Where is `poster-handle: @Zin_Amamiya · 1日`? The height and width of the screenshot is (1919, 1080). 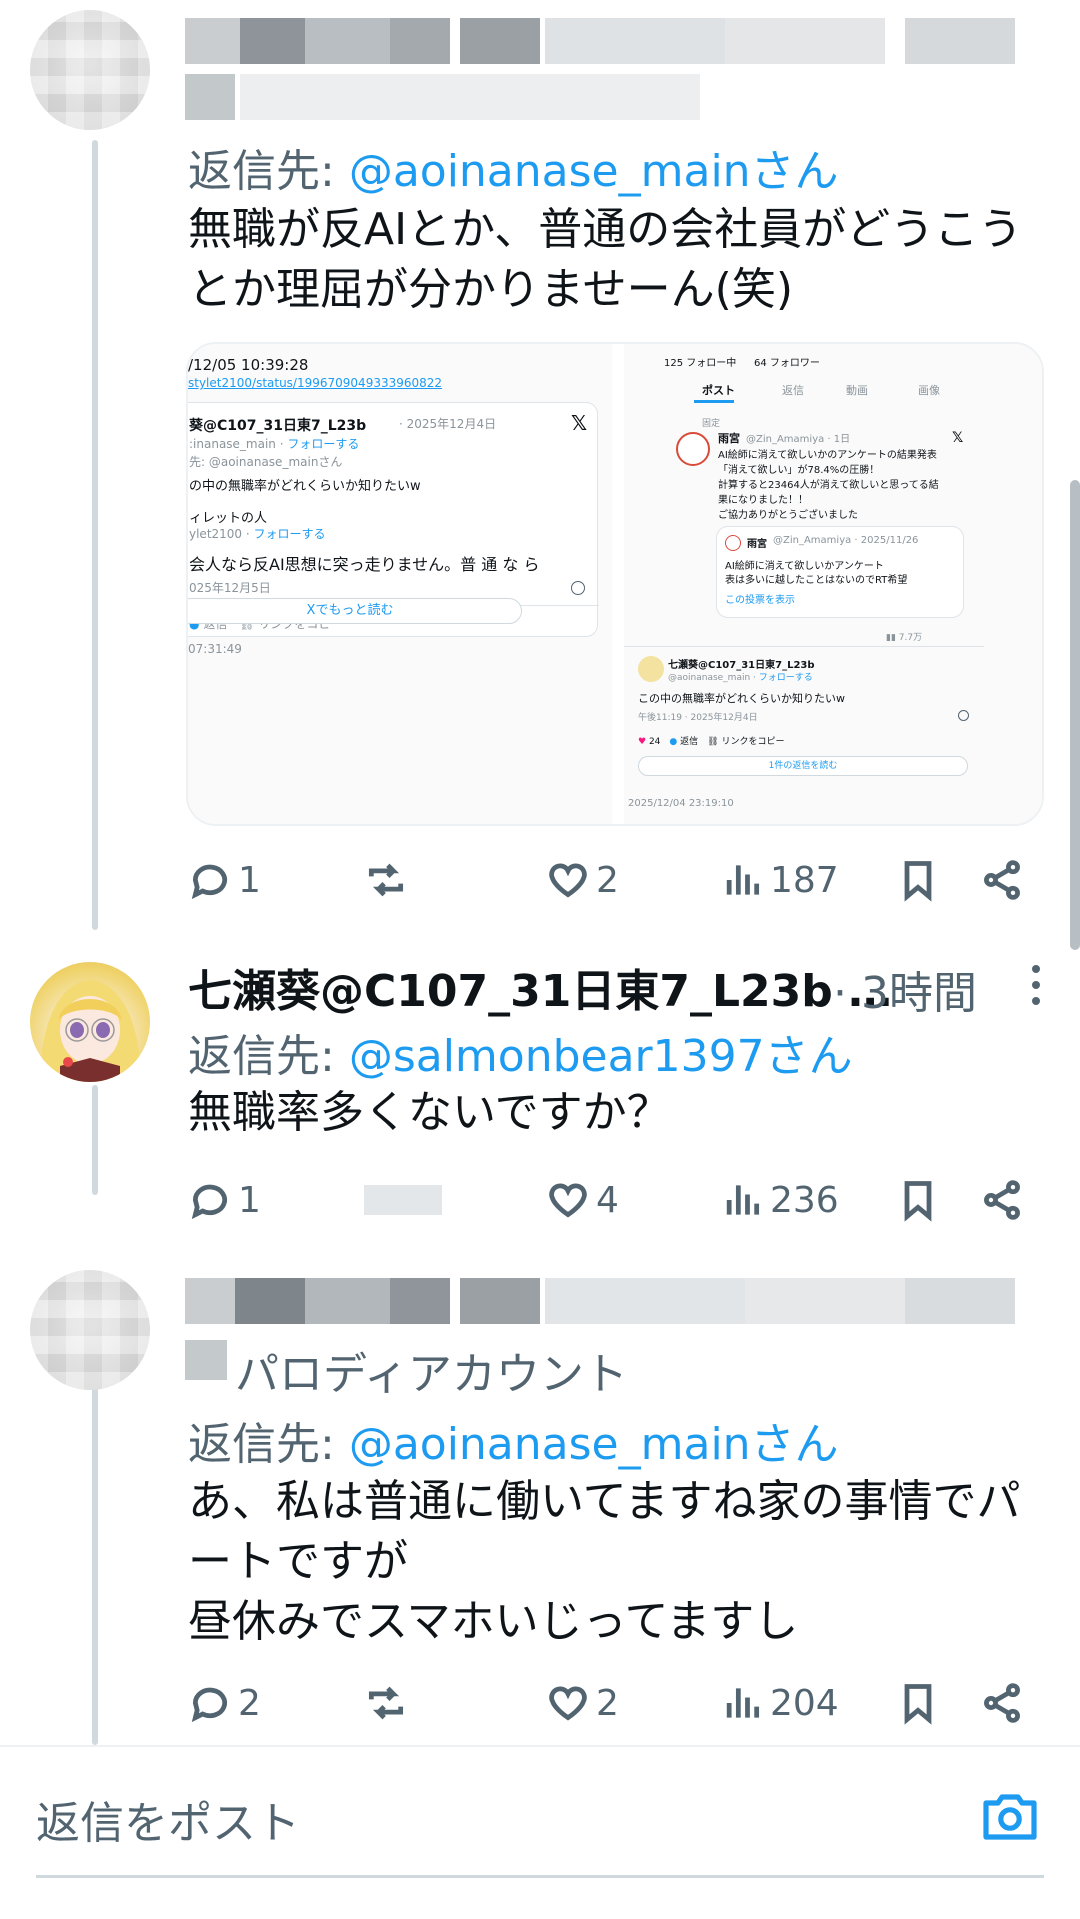
poster-handle: @Zin_Amamiya · 1日 is located at coordinates (798, 439).